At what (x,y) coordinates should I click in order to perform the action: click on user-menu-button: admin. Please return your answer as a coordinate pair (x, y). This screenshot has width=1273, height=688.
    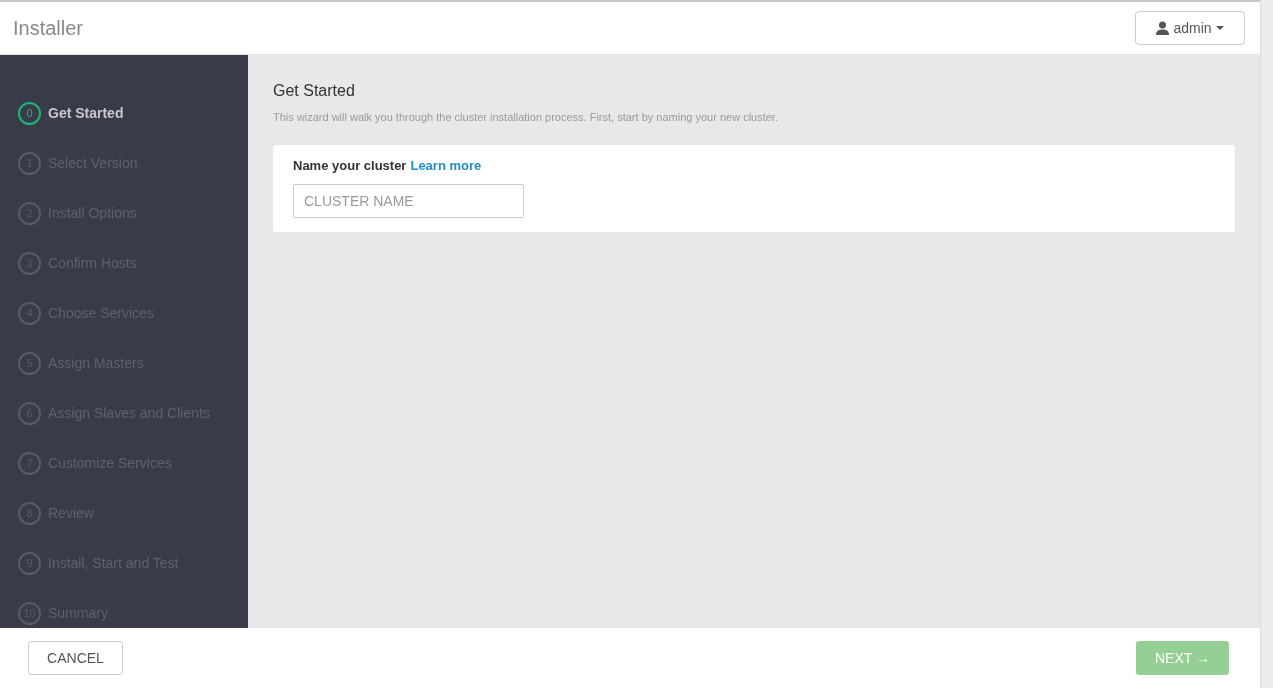
    Looking at the image, I should click on (1190, 28).